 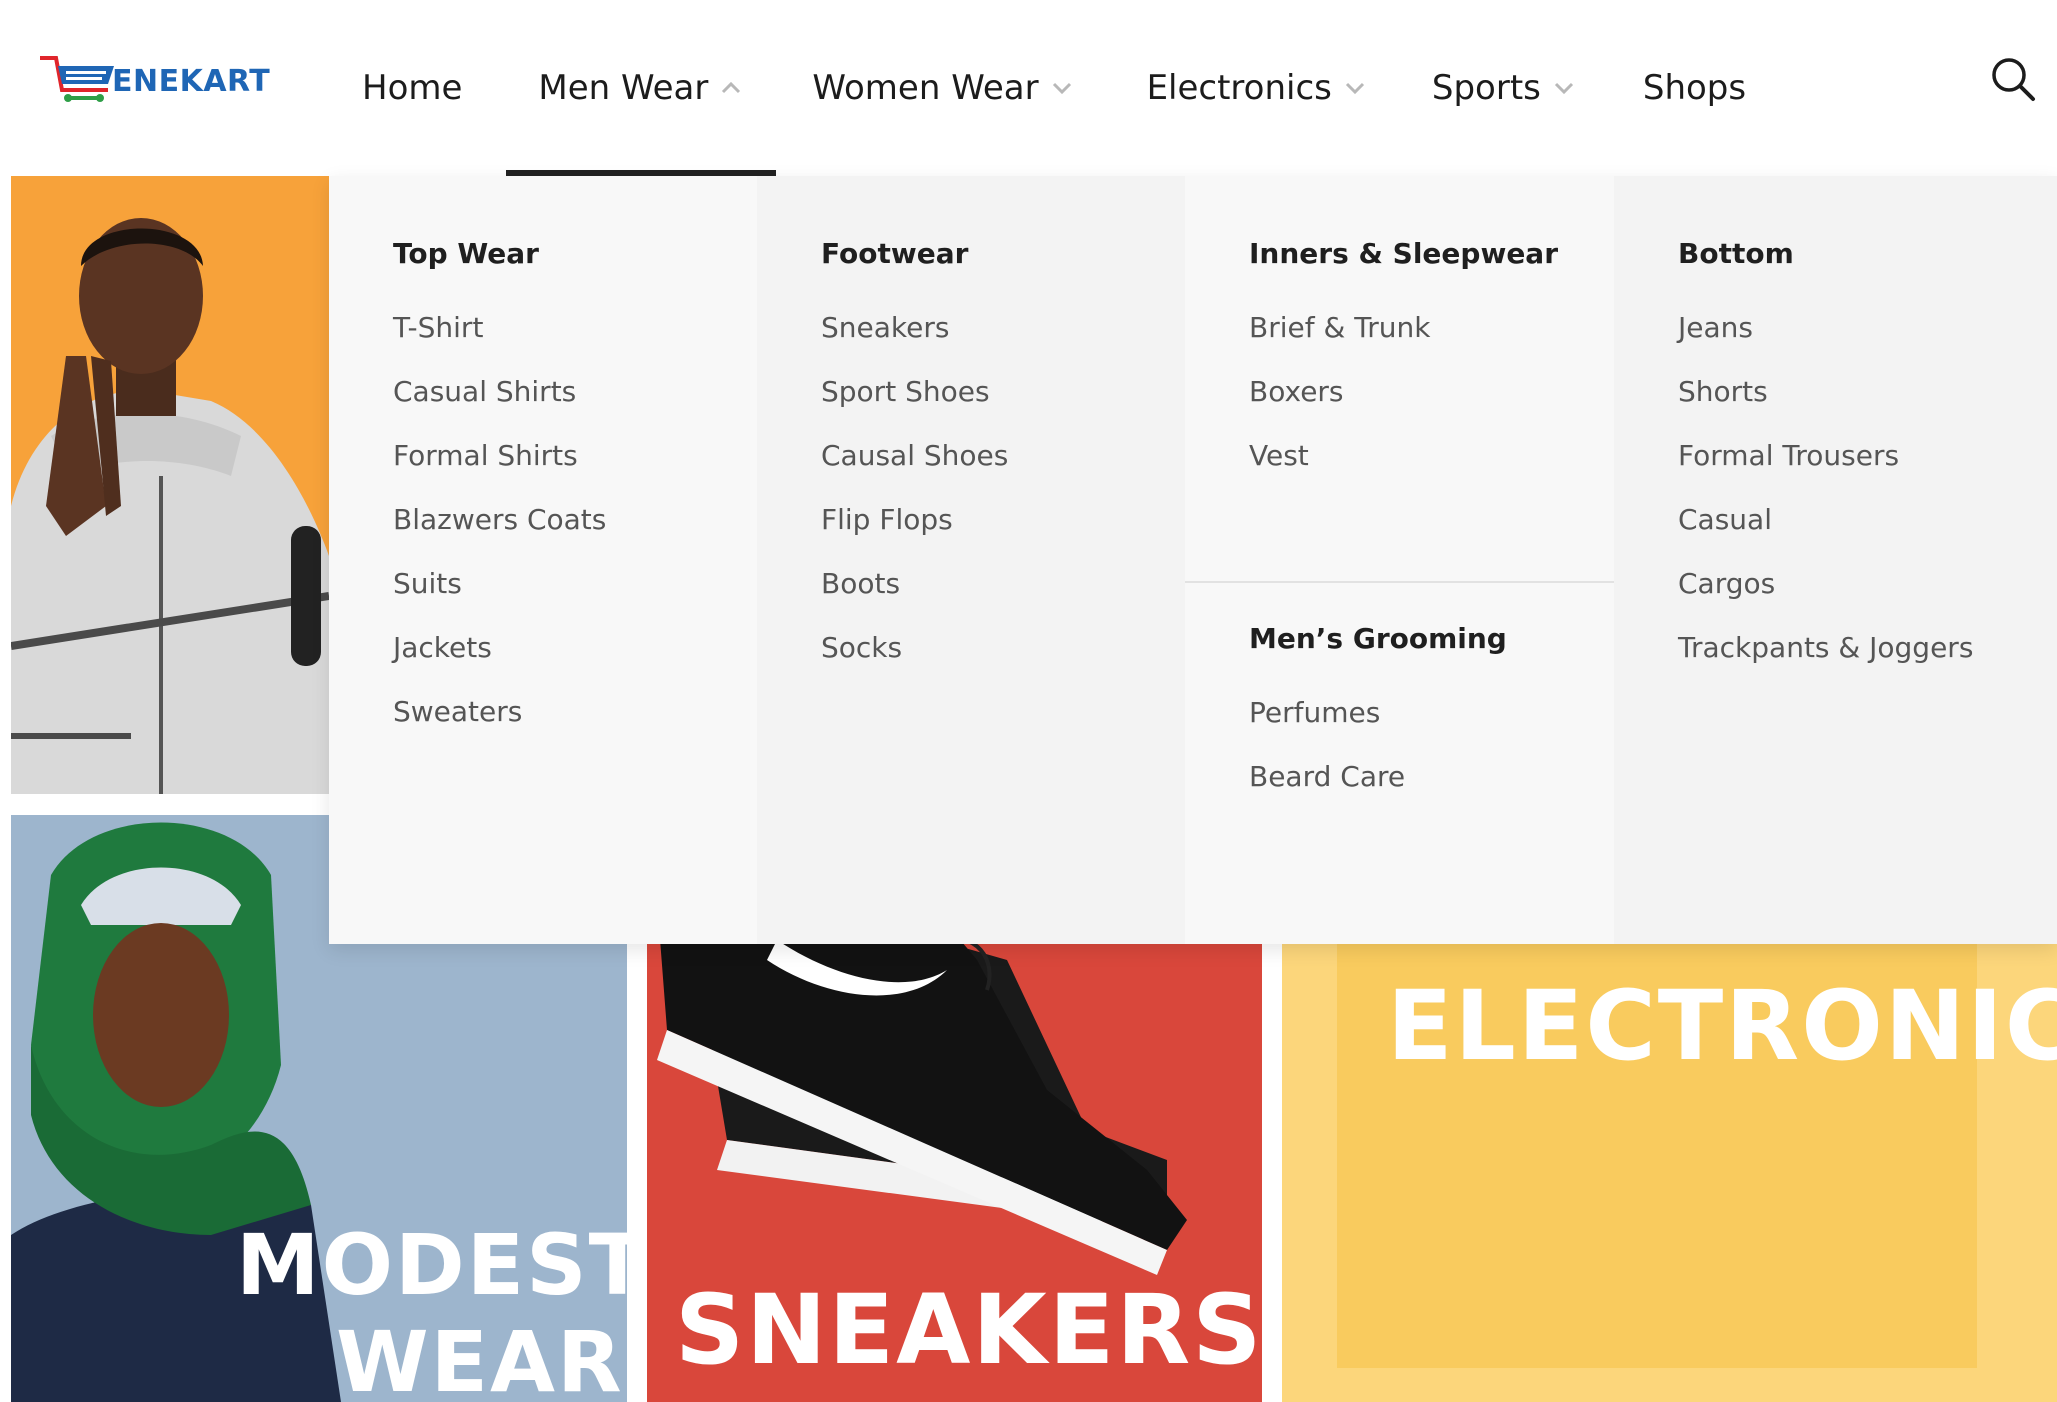 I want to click on menu-item: Perfumes, so click(x=1431, y=729).